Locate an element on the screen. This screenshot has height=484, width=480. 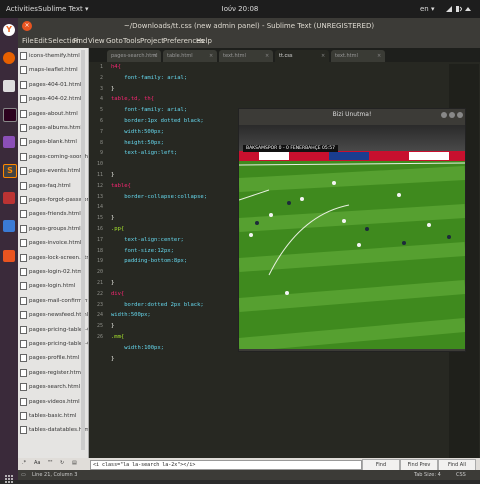
code-line: font-family: arial; is located at coordinates (149, 110).